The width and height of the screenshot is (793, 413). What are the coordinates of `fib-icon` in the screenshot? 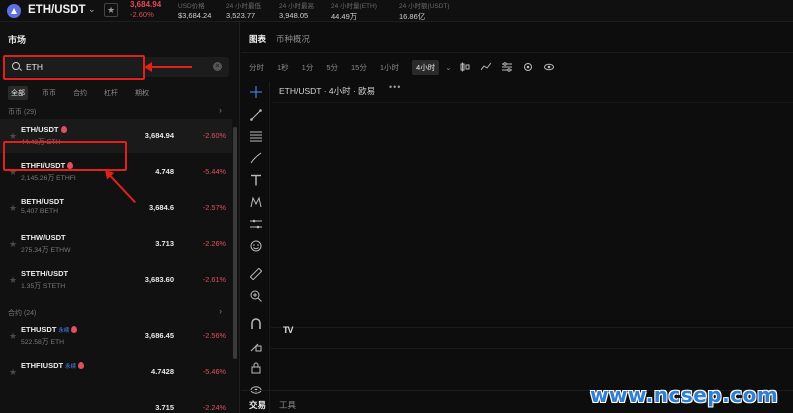 It's located at (256, 136).